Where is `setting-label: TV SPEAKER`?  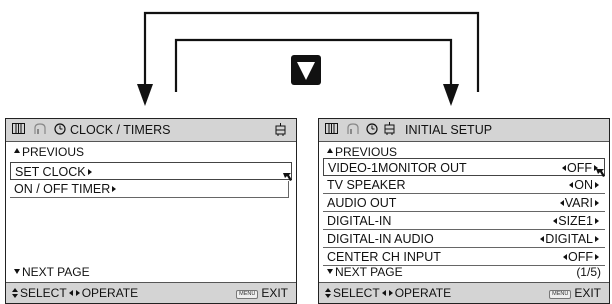
setting-label: TV SPEAKER is located at coordinates (366, 185).